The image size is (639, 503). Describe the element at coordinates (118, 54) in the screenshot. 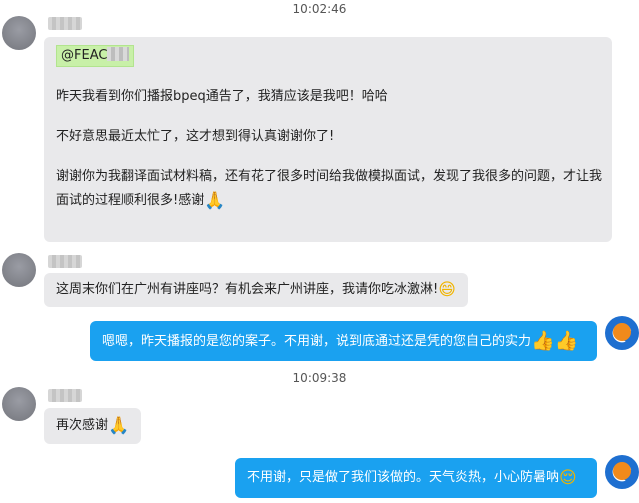

I see `mention-name-blurred` at that location.